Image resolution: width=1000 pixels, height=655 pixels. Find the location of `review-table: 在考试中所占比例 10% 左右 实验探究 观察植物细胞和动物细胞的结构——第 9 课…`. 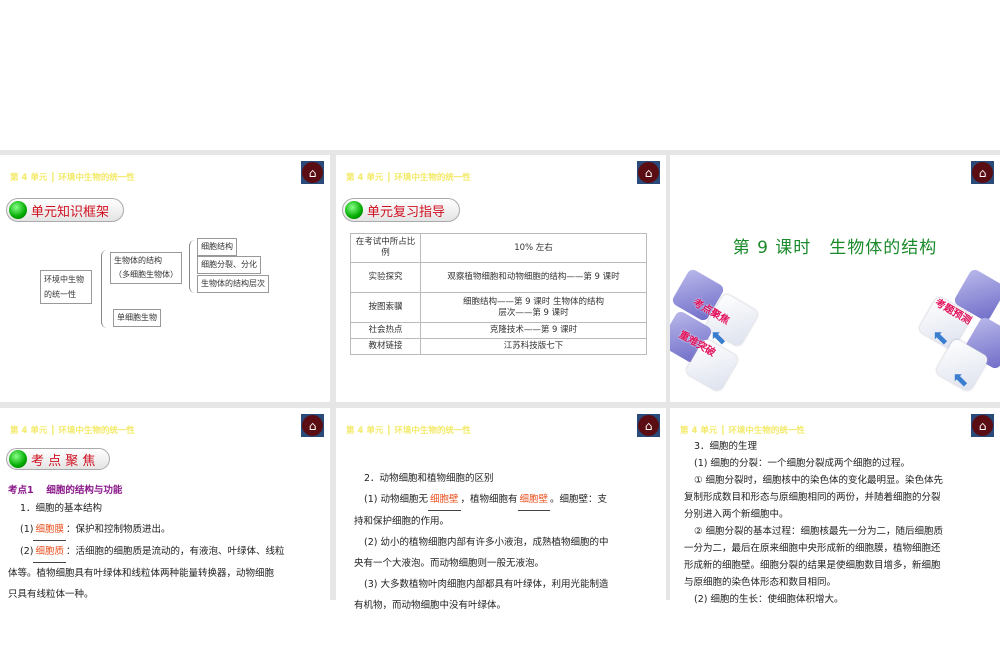

review-table: 在考试中所占比例 10% 左右 实验探究 观察植物细胞和动物细胞的结构——第 9 课… is located at coordinates (498, 294).